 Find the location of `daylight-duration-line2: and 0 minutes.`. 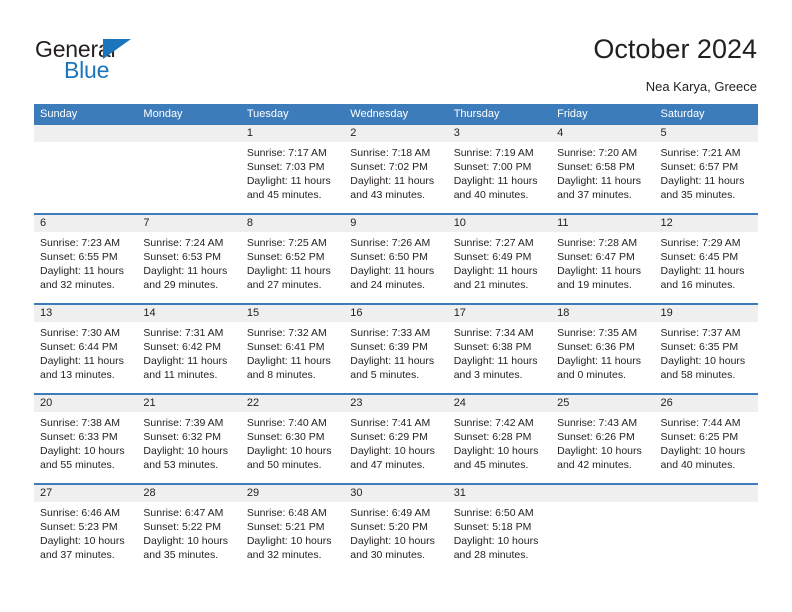

daylight-duration-line2: and 0 minutes. is located at coordinates (591, 375).